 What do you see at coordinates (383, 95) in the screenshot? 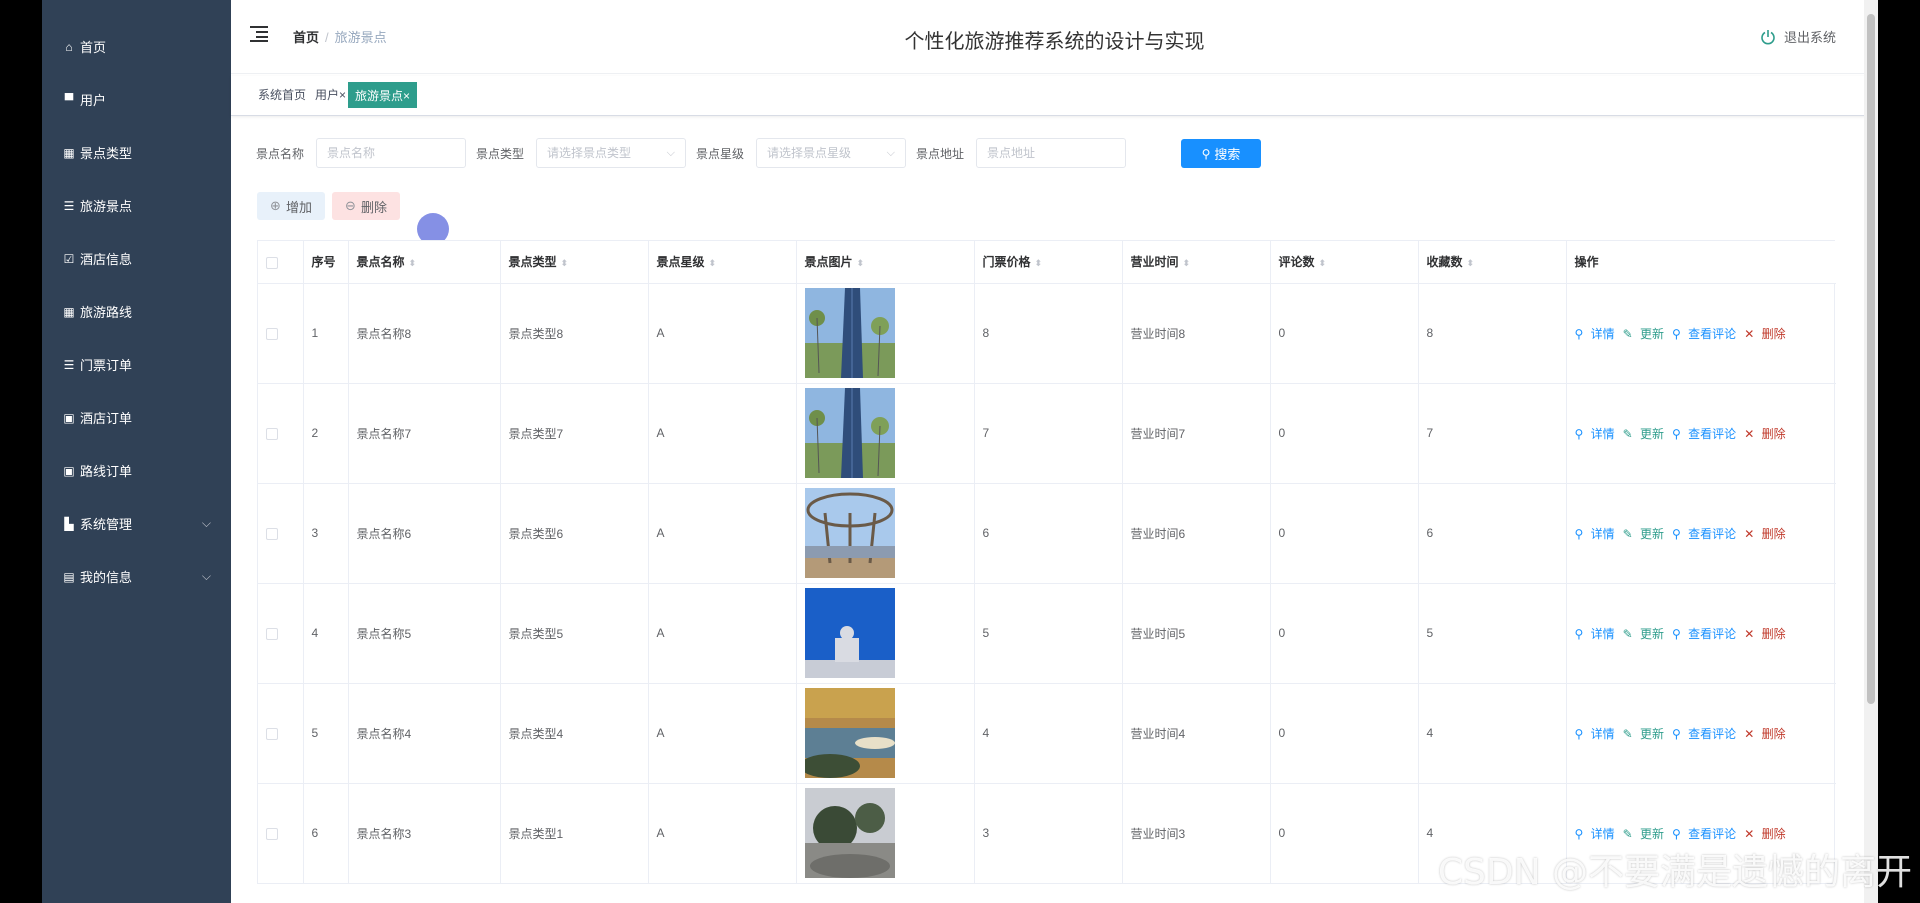
I see `tag-attractions: 旅游景点×` at bounding box center [383, 95].